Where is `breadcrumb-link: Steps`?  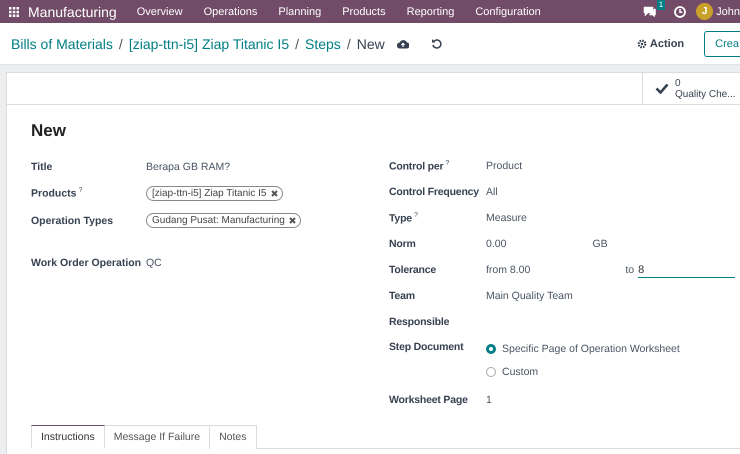 breadcrumb-link: Steps is located at coordinates (323, 44).